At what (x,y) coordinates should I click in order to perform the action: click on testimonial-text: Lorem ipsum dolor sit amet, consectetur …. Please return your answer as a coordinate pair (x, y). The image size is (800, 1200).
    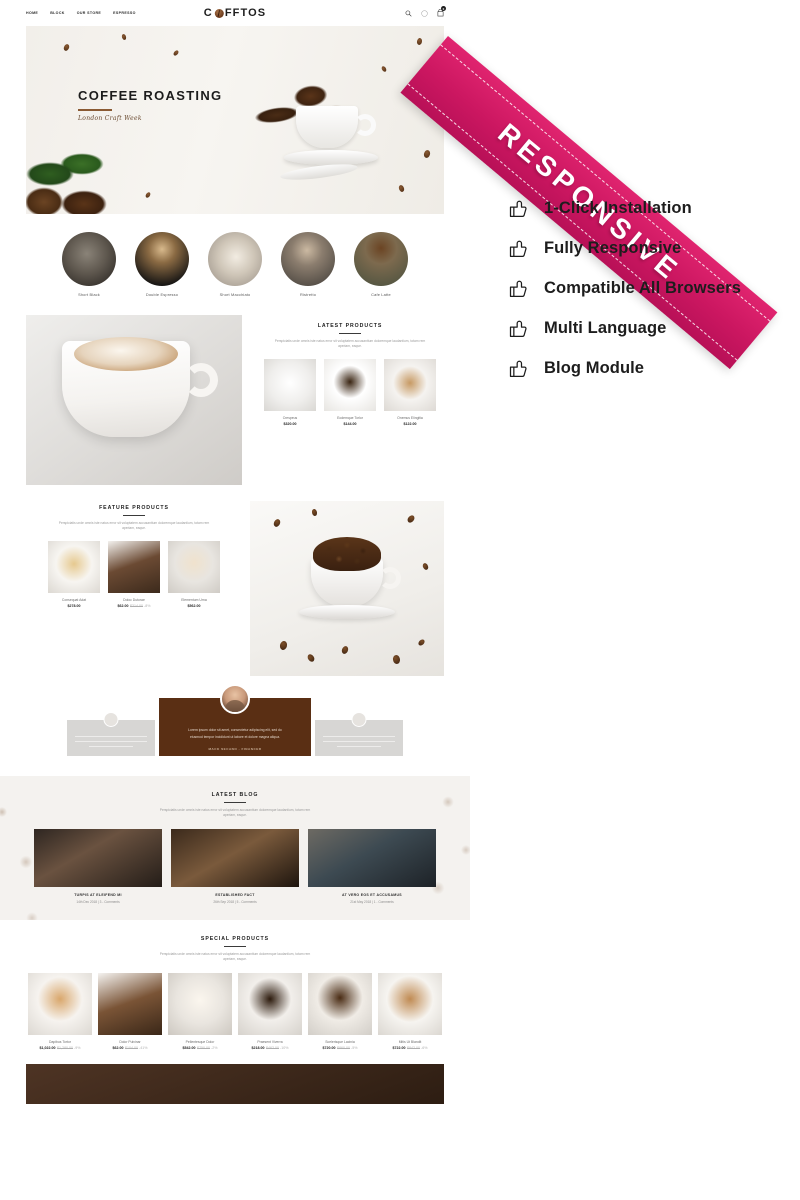
    Looking at the image, I should click on (235, 733).